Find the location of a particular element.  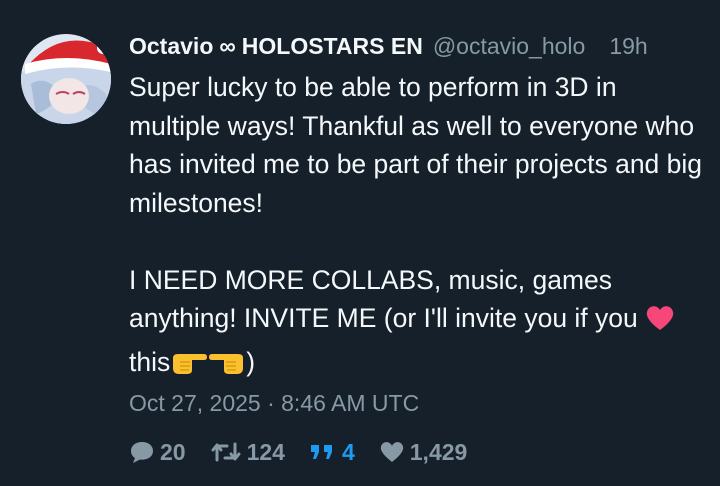

display-name-part1: Octavio is located at coordinates (171, 45).